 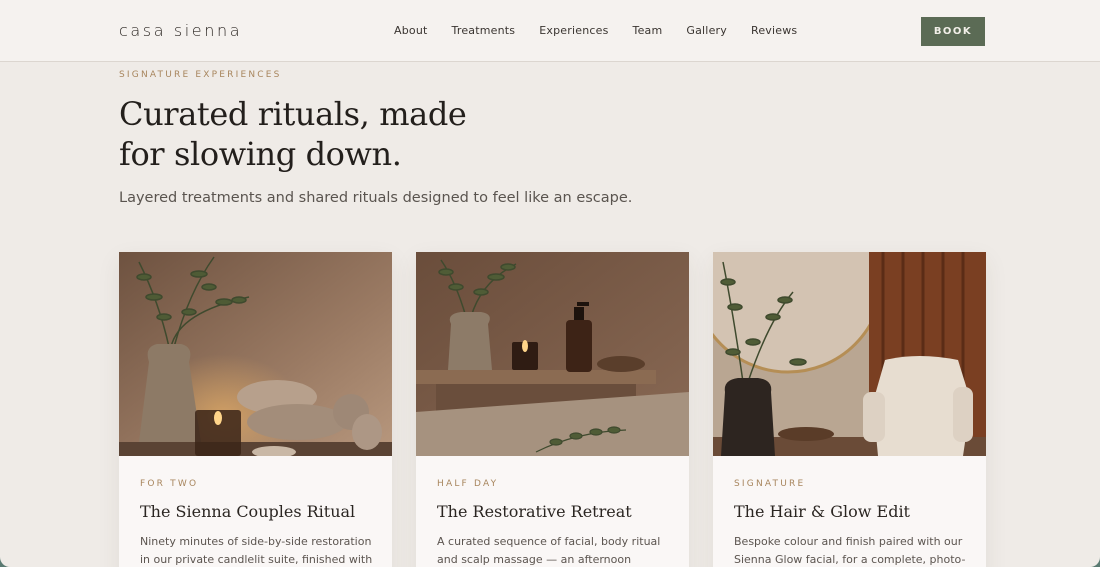 I want to click on card-image-hair-glow-edit, so click(x=849, y=354).